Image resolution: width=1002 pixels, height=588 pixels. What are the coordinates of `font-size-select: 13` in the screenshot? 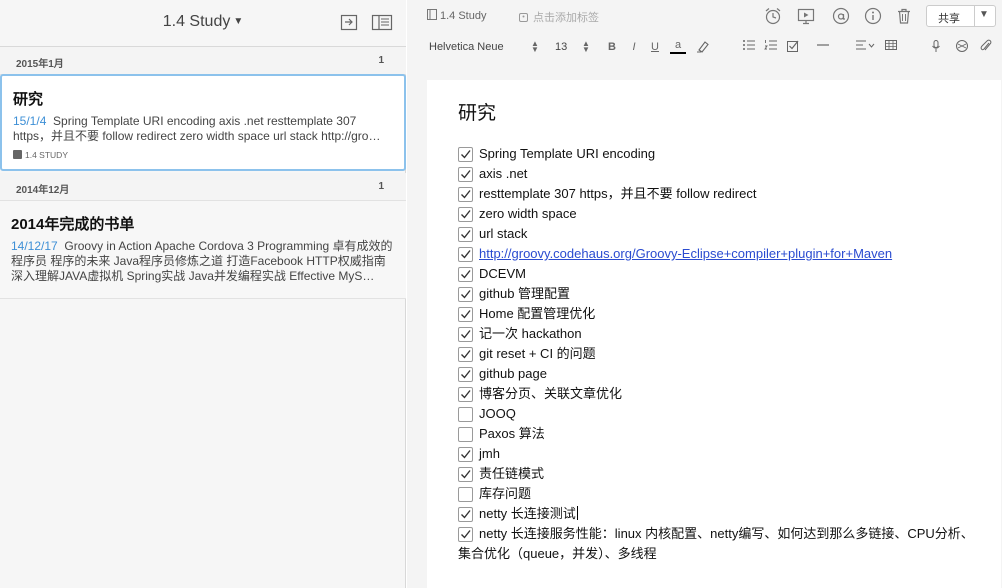 It's located at (561, 47).